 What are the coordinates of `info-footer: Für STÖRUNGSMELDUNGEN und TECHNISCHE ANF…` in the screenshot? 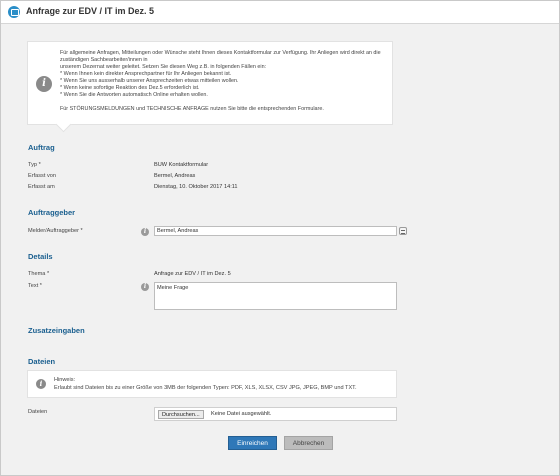 It's located at (192, 109).